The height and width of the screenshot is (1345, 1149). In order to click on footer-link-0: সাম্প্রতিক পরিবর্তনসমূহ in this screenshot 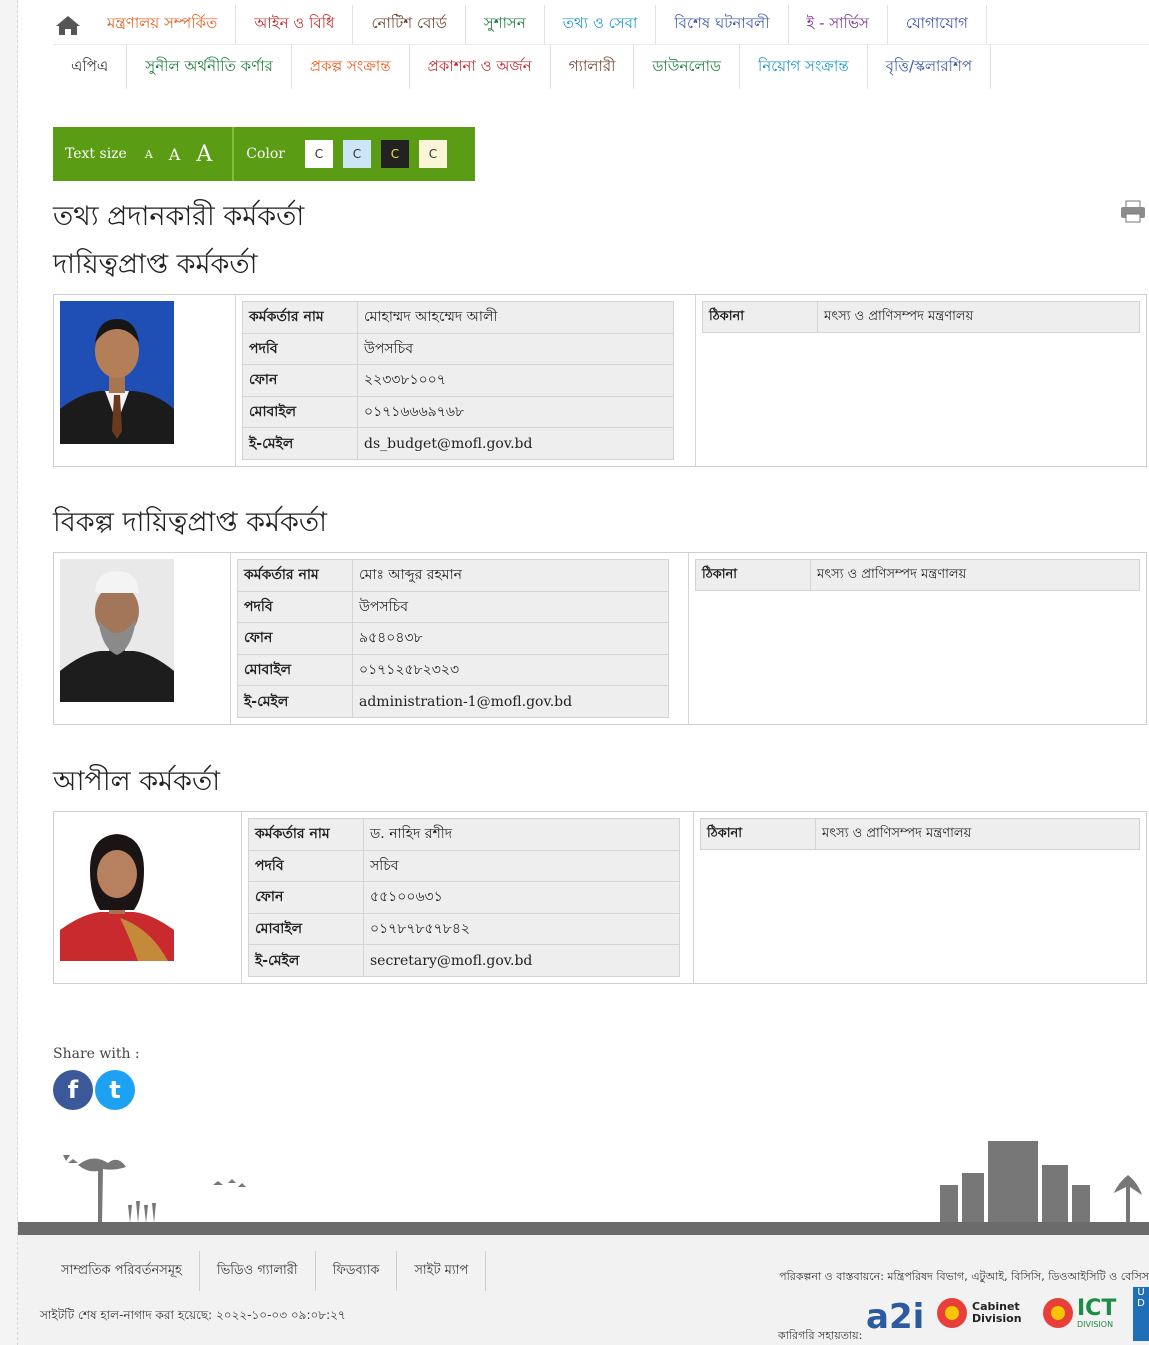, I will do `click(122, 1271)`.